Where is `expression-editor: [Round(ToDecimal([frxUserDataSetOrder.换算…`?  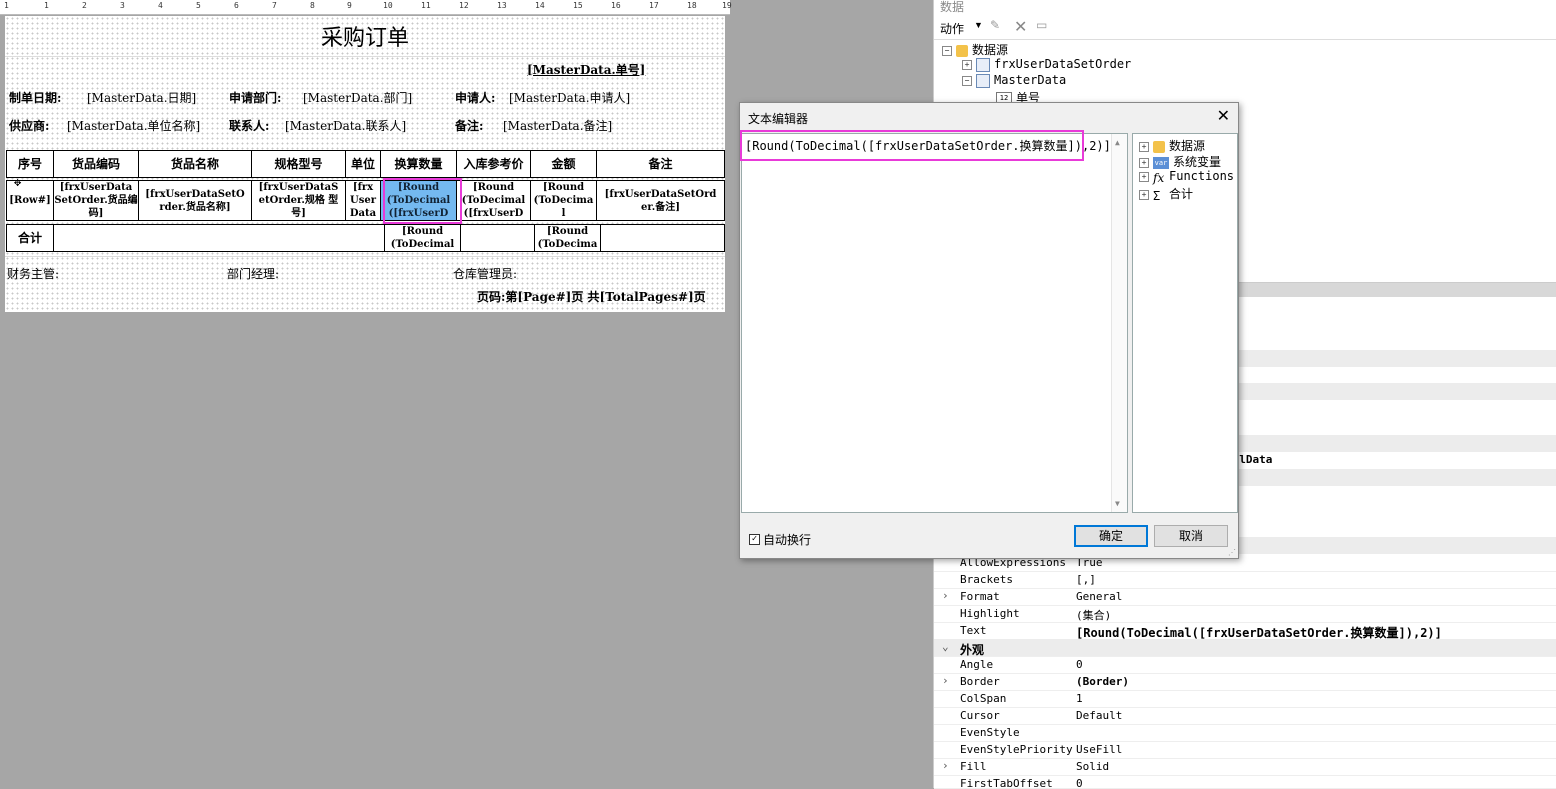 expression-editor: [Round(ToDecimal([frxUserDataSetOrder.换算… is located at coordinates (934, 323).